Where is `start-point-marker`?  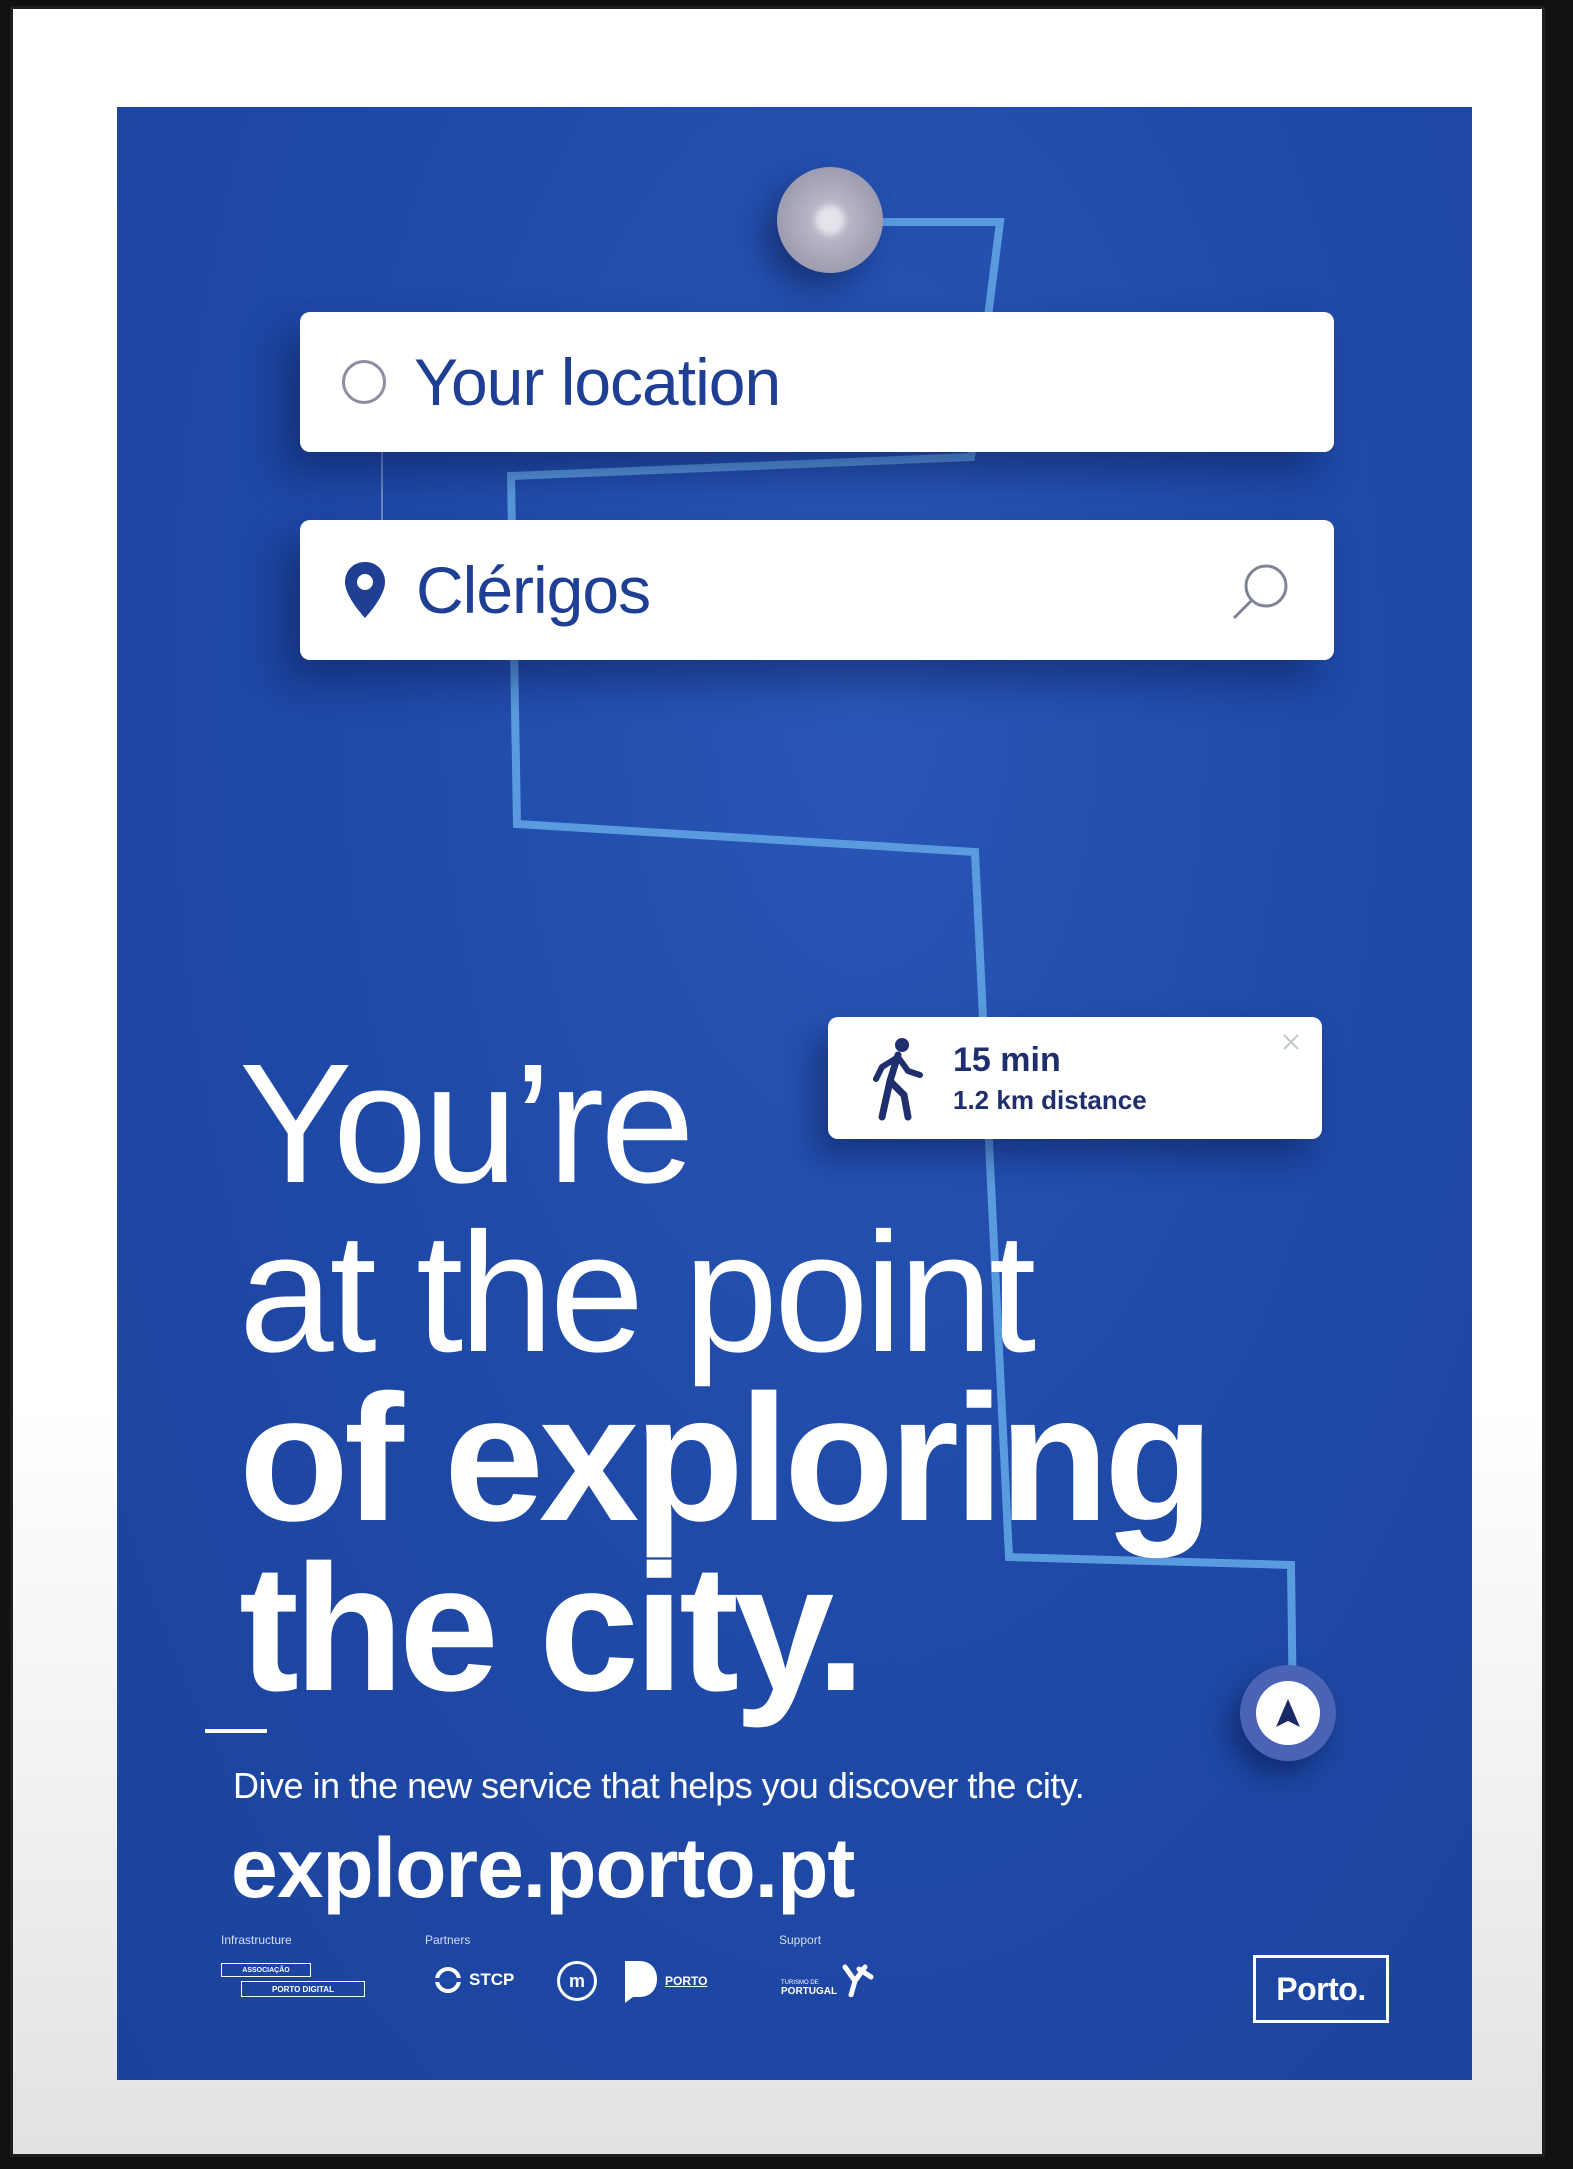 start-point-marker is located at coordinates (830, 220).